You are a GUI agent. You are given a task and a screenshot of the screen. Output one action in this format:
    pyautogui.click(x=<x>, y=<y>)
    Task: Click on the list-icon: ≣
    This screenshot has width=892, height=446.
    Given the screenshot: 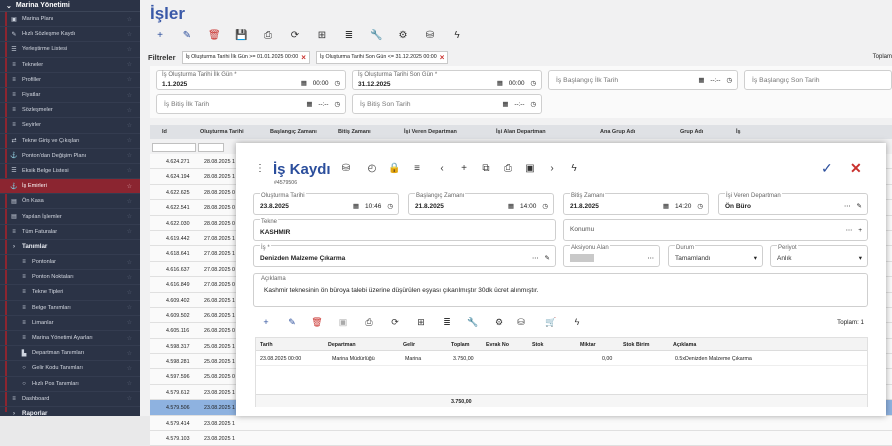 What is the action you would take?
    pyautogui.click(x=447, y=322)
    